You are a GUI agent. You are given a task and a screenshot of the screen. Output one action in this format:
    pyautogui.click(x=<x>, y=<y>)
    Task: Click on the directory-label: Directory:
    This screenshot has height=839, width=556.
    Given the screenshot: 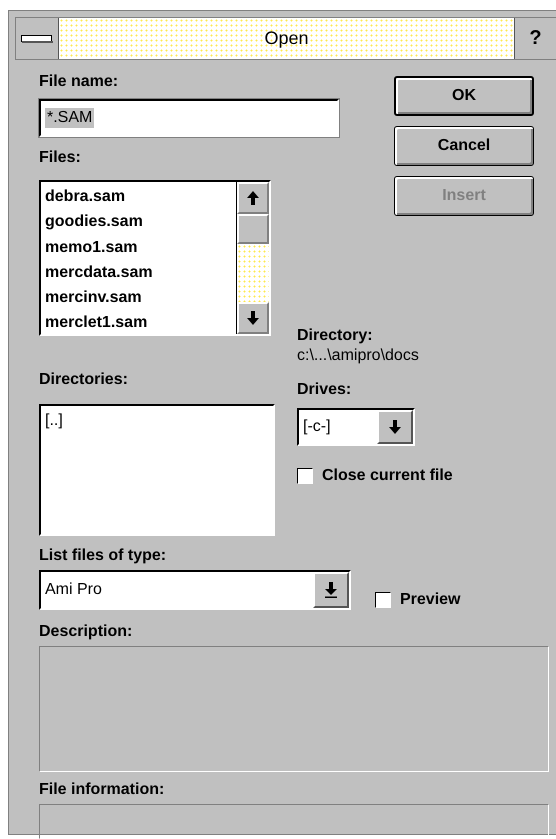 What is the action you would take?
    pyautogui.click(x=335, y=336)
    